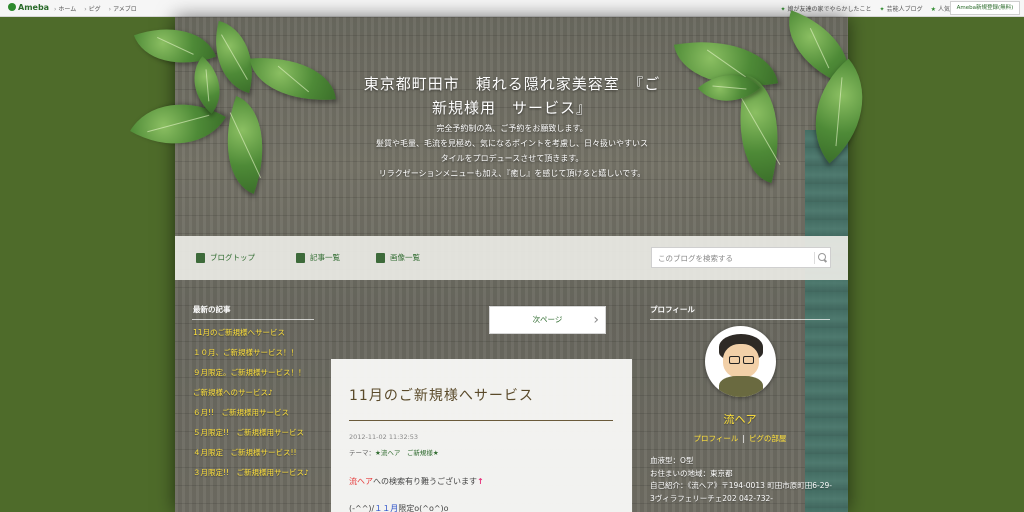  Describe the element at coordinates (423, 508) in the screenshot. I see `article-body-text: 限定о(^о^)о` at that location.